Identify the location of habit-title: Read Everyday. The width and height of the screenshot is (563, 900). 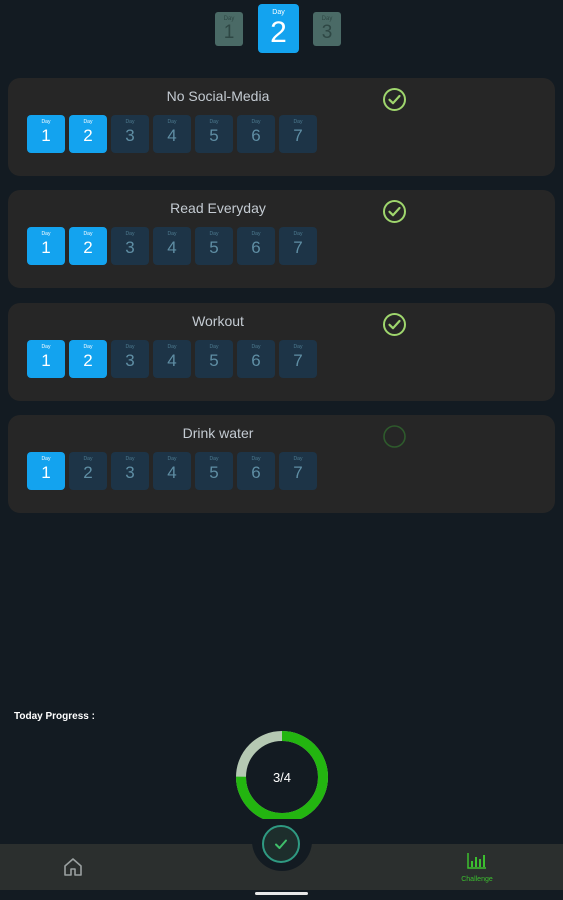
(218, 208).